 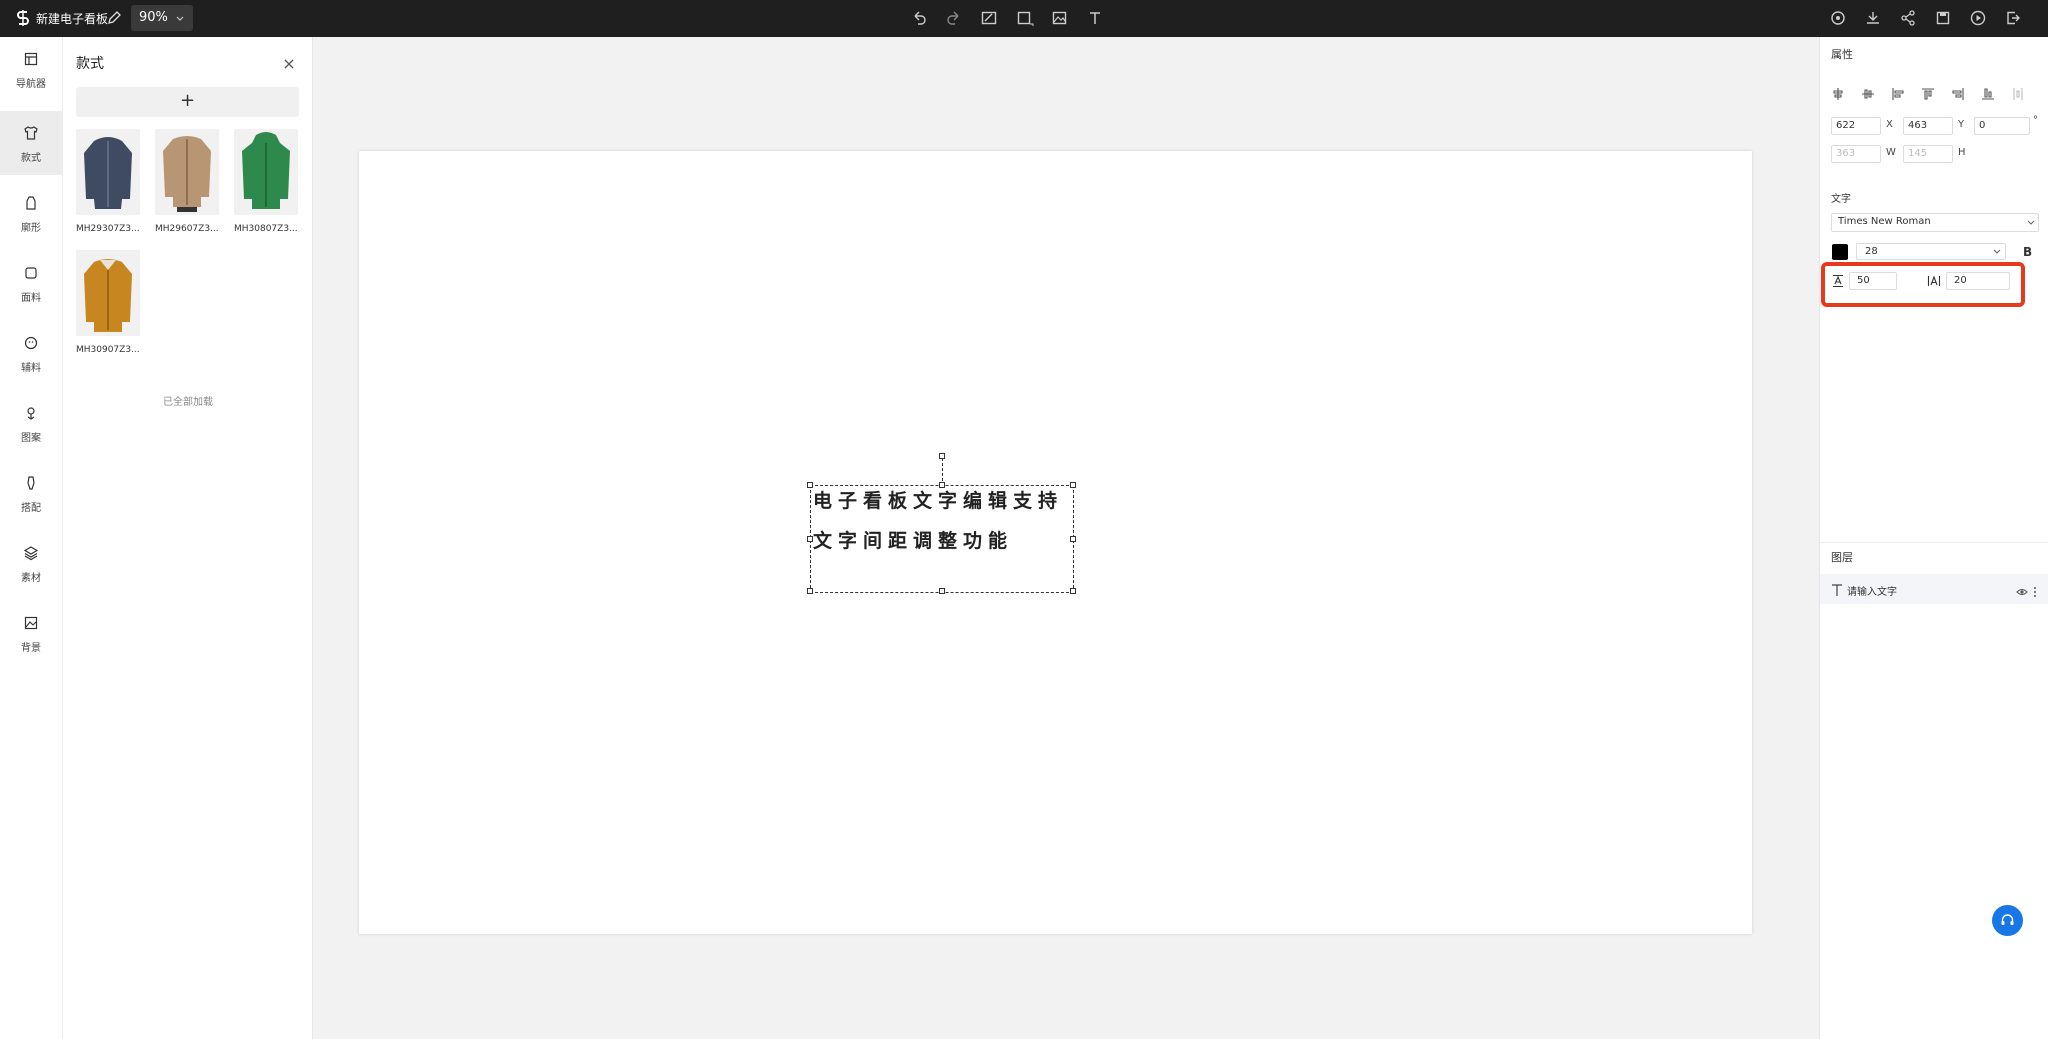 I want to click on align-center-horizontal-icon, so click(x=1838, y=93).